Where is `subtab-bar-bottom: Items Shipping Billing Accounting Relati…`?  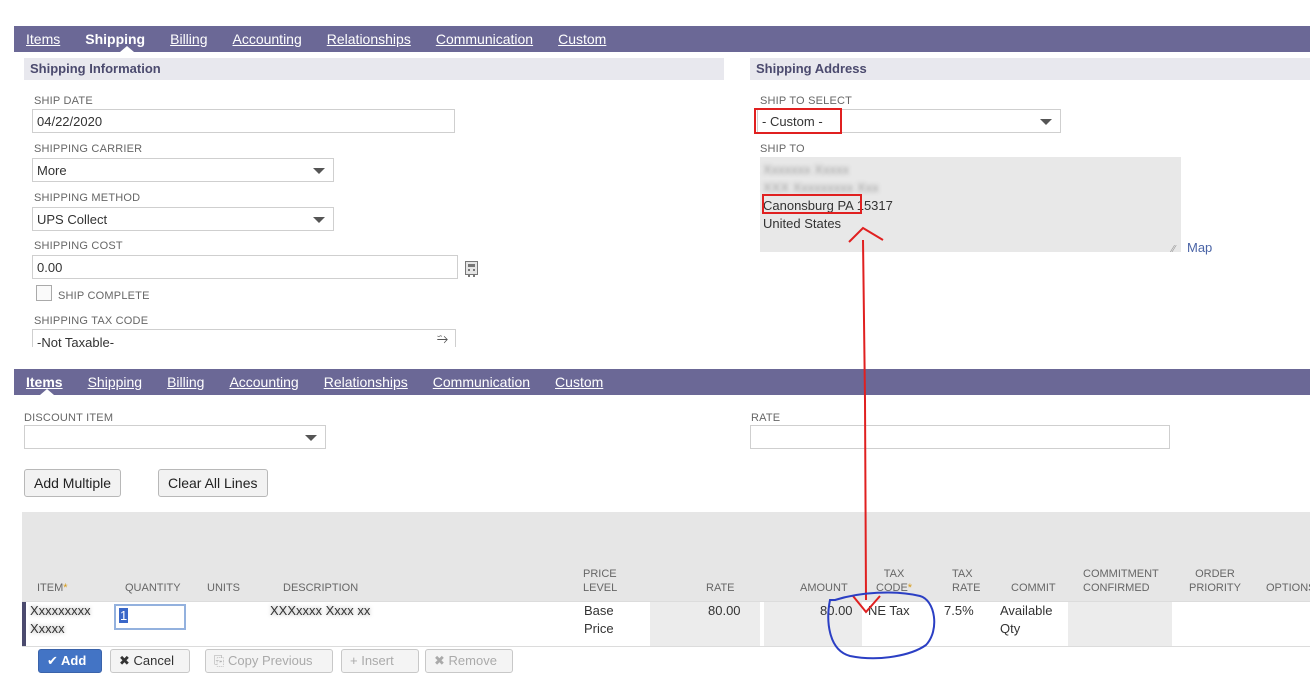 subtab-bar-bottom: Items Shipping Billing Accounting Relati… is located at coordinates (662, 382).